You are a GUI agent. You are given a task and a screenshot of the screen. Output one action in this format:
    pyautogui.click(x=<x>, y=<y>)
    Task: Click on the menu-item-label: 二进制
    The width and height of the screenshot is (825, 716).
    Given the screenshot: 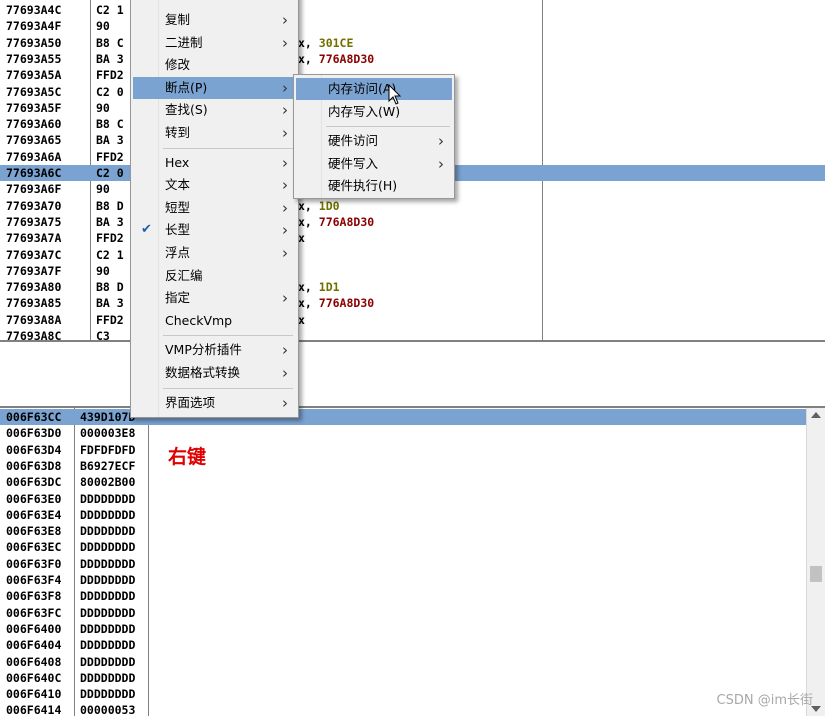 What is the action you would take?
    pyautogui.click(x=184, y=42)
    